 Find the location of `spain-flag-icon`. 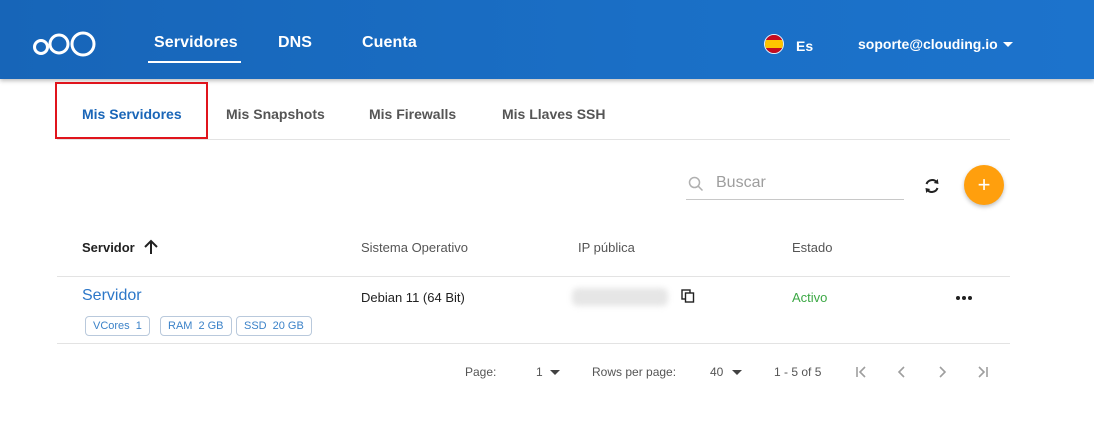

spain-flag-icon is located at coordinates (774, 44).